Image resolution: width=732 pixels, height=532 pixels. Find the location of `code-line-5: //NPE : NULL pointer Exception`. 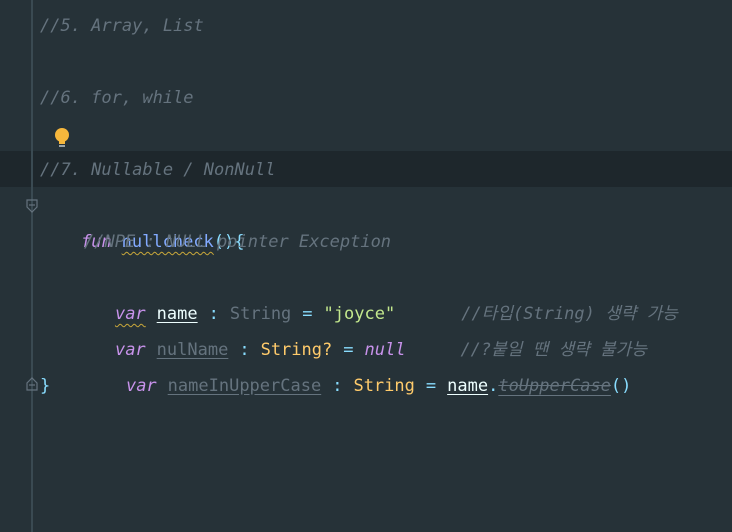

code-line-5: //NPE : NULL pointer Exception is located at coordinates (237, 242).